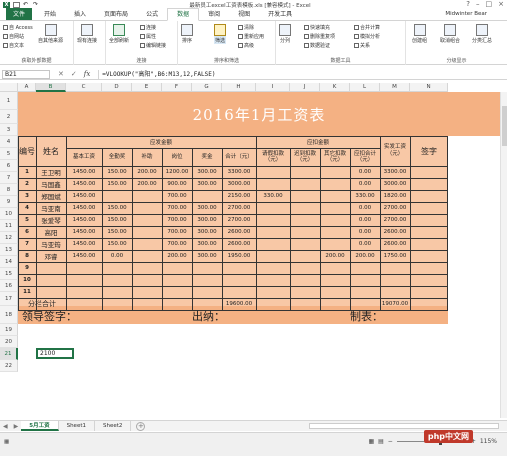 The width and height of the screenshot is (507, 456). What do you see at coordinates (9, 202) in the screenshot?
I see `row-header-9: 9` at bounding box center [9, 202].